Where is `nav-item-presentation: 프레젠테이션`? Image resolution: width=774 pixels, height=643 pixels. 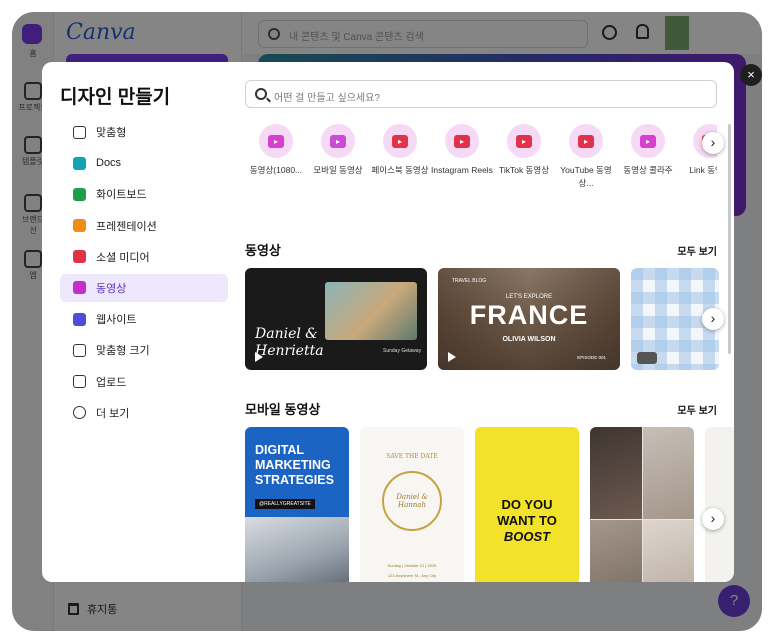 nav-item-presentation: 프레젠테이션 is located at coordinates (144, 226).